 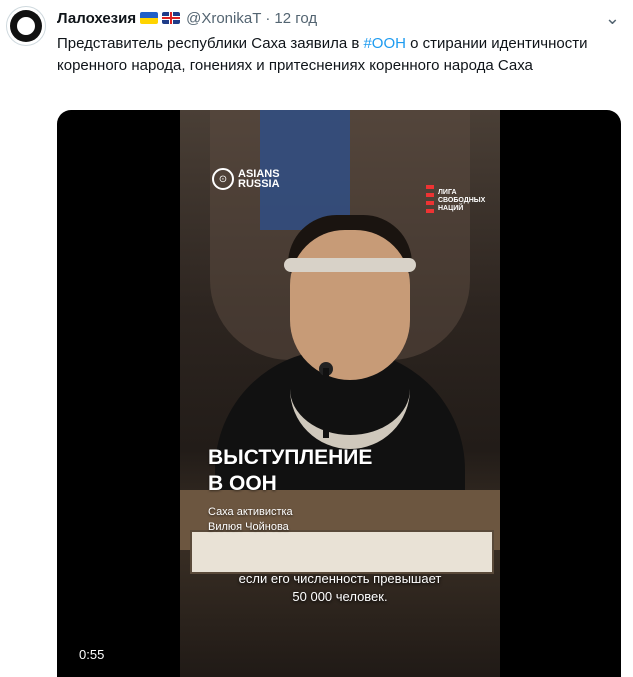 I want to click on avatar-logo-icon, so click(x=26, y=26).